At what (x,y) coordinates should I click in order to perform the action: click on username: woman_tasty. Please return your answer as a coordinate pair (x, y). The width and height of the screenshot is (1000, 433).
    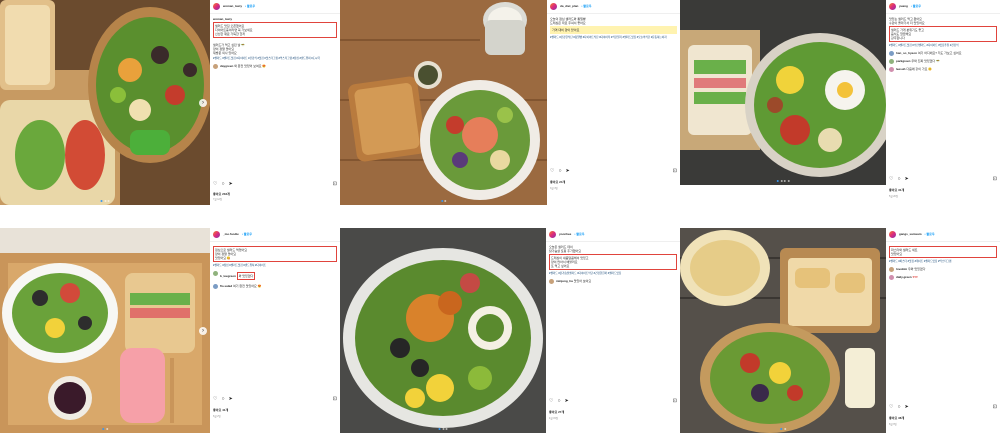
    Looking at the image, I should click on (232, 6).